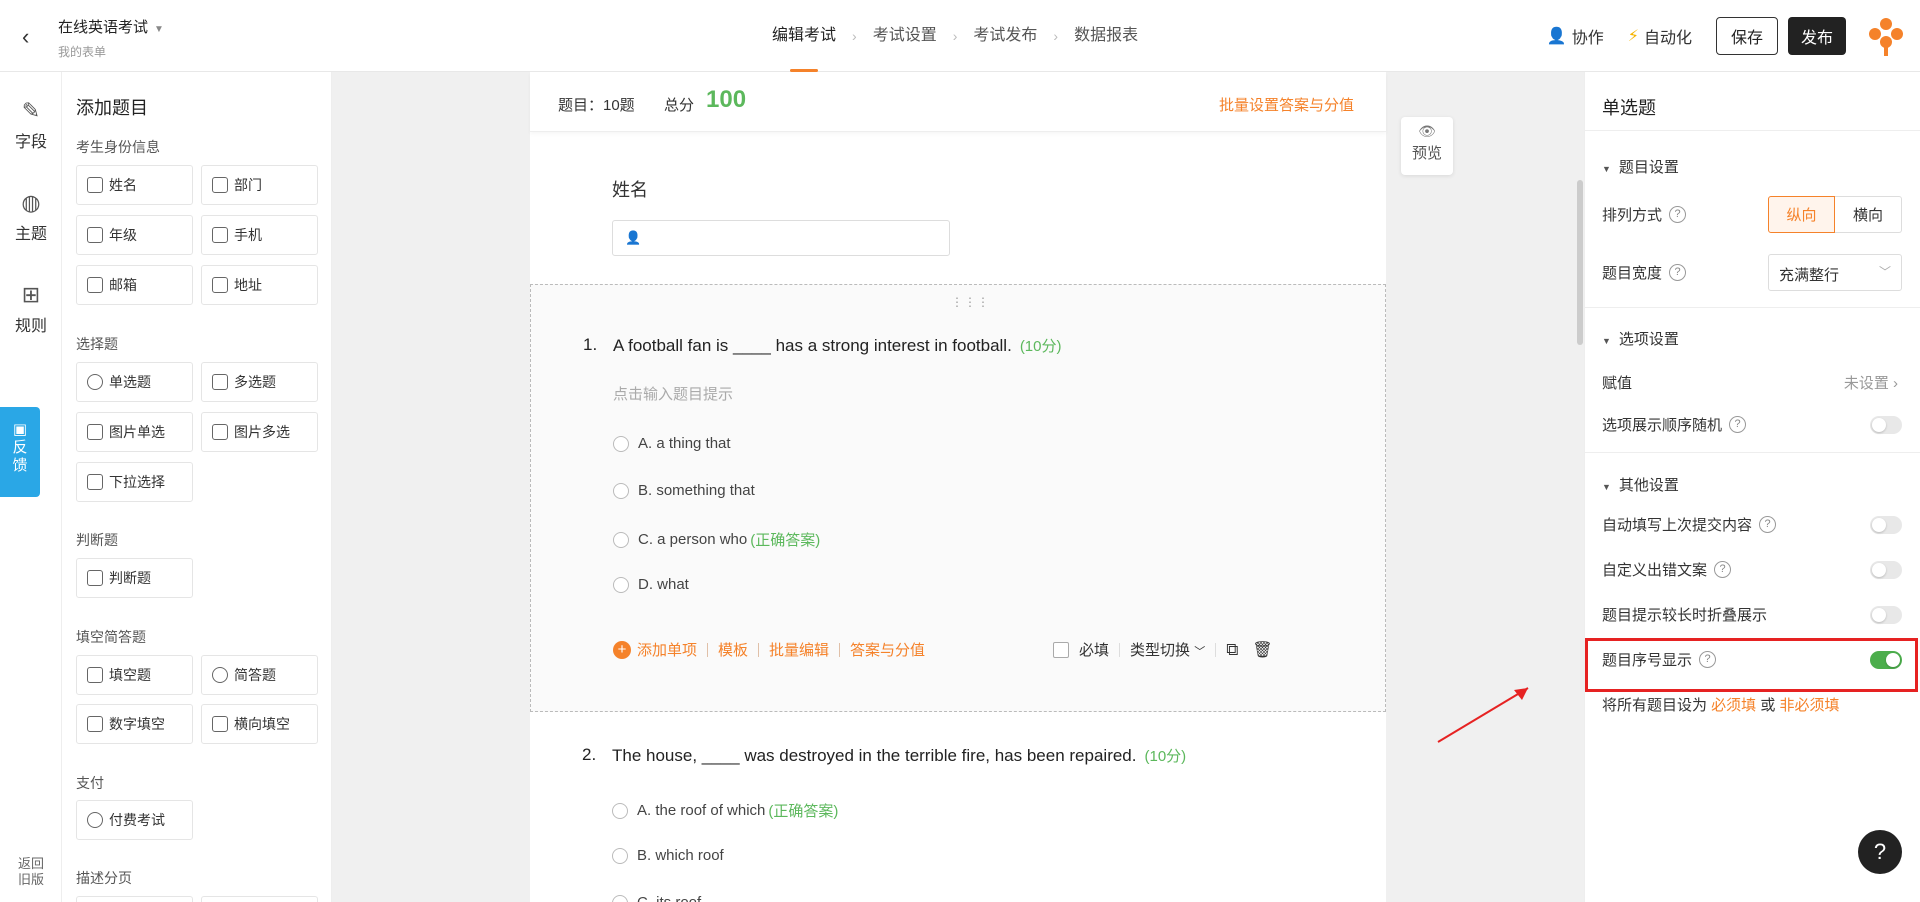 The image size is (1920, 902). Describe the element at coordinates (1886, 425) in the screenshot. I see `random-order-toggle` at that location.